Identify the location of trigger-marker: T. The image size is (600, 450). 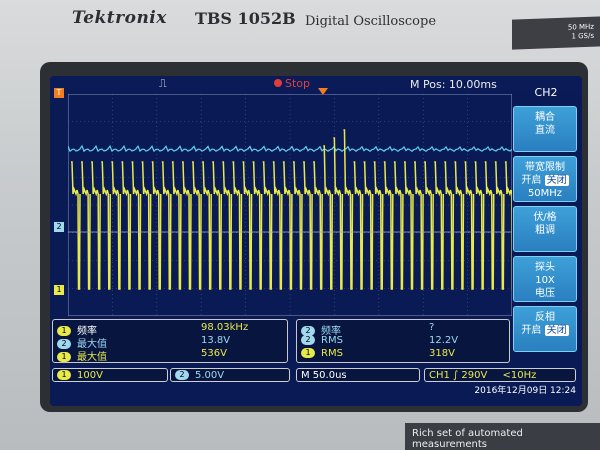
(59, 93).